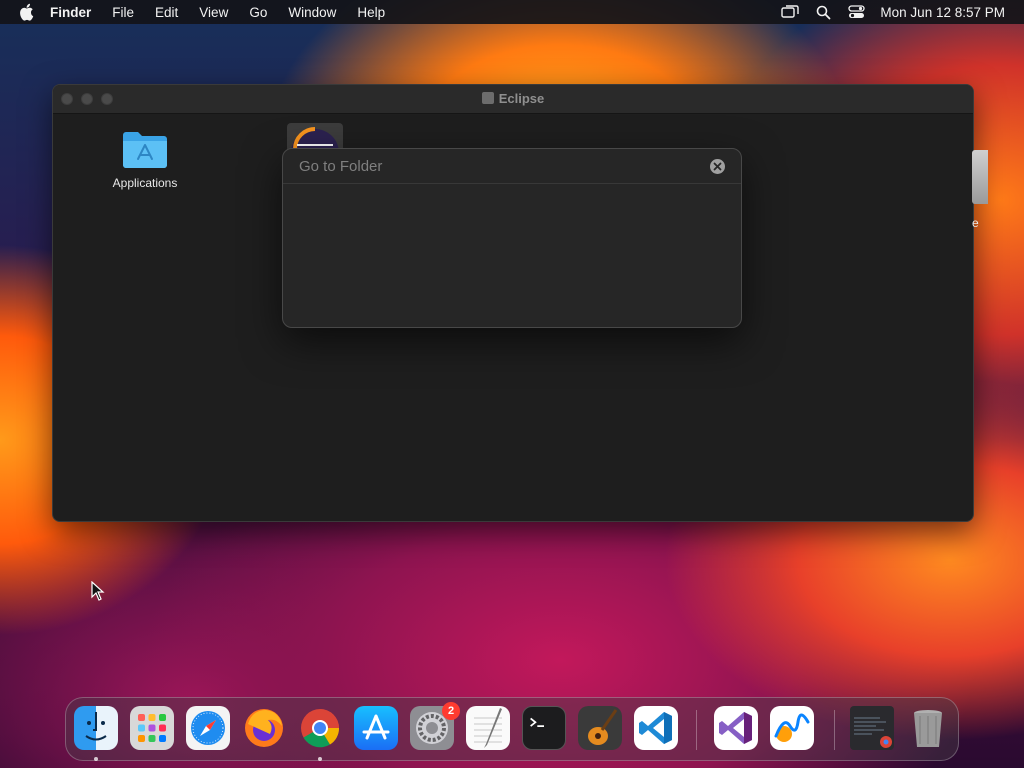 The width and height of the screenshot is (1024, 768). What do you see at coordinates (856, 12) in the screenshot?
I see `control-center-icon` at bounding box center [856, 12].